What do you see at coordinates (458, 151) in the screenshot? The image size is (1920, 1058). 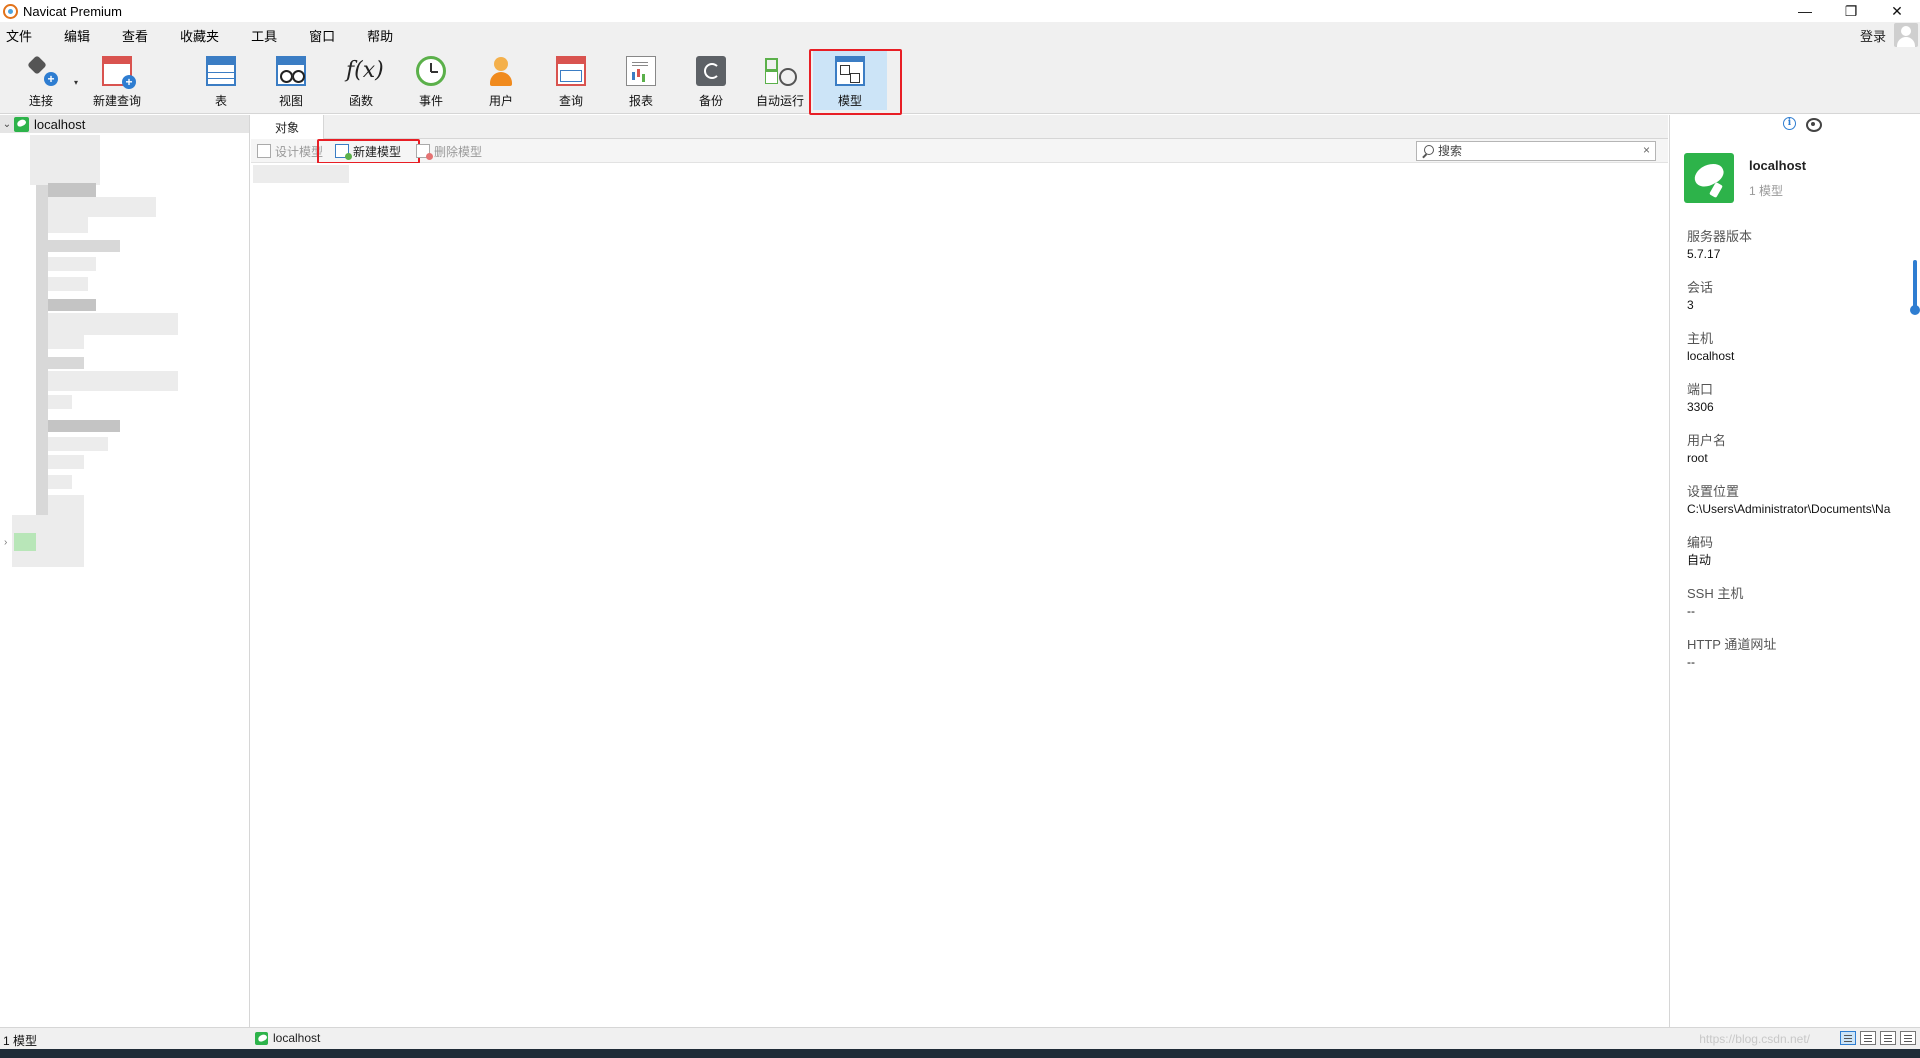 I see `delete-model-label: 删除模型` at bounding box center [458, 151].